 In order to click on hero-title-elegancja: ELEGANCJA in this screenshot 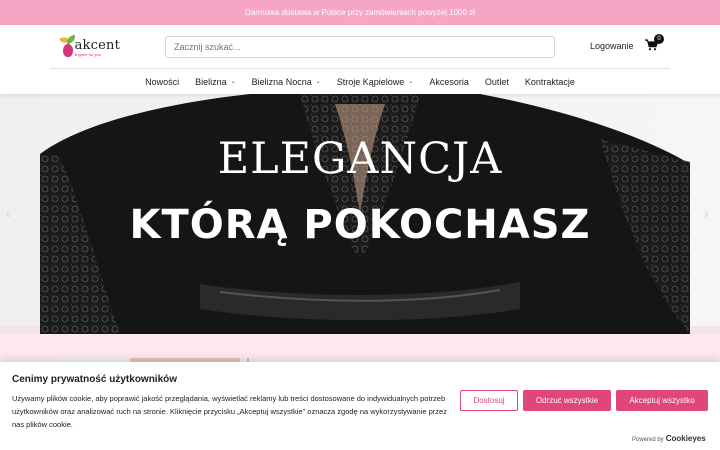, I will do `click(360, 159)`.